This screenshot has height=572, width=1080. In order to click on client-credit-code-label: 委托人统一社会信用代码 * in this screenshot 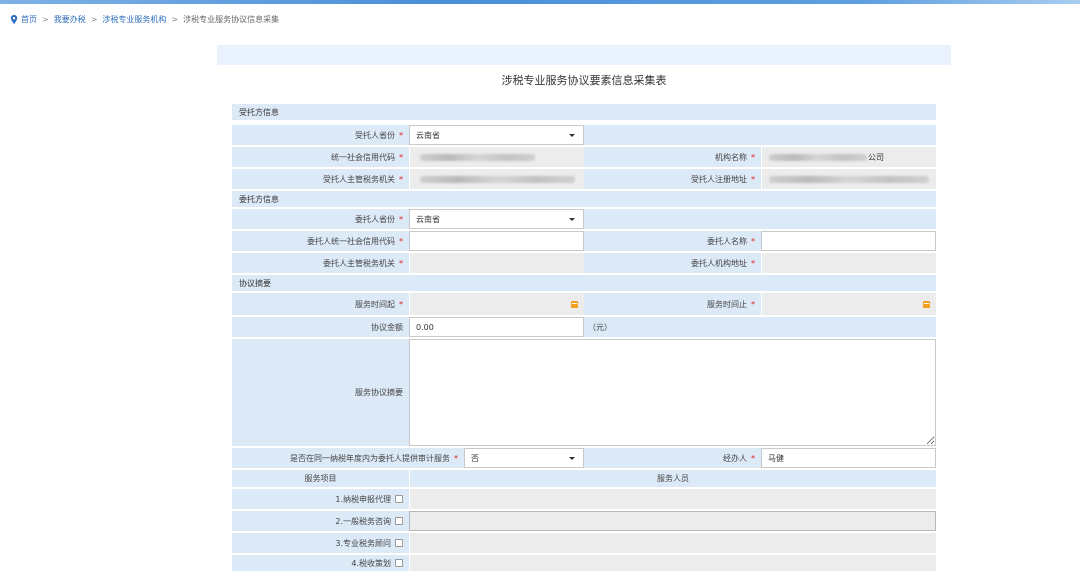, I will do `click(320, 241)`.